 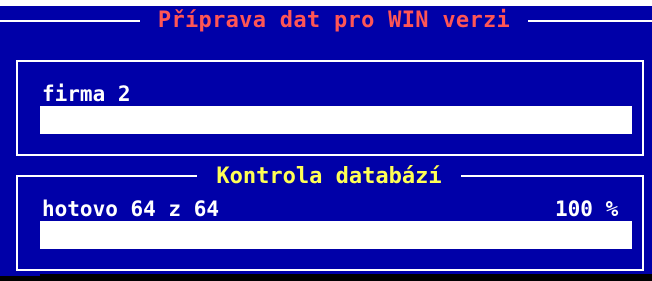 What do you see at coordinates (587, 209) in the screenshot?
I see `database-check-percent: 100 %` at bounding box center [587, 209].